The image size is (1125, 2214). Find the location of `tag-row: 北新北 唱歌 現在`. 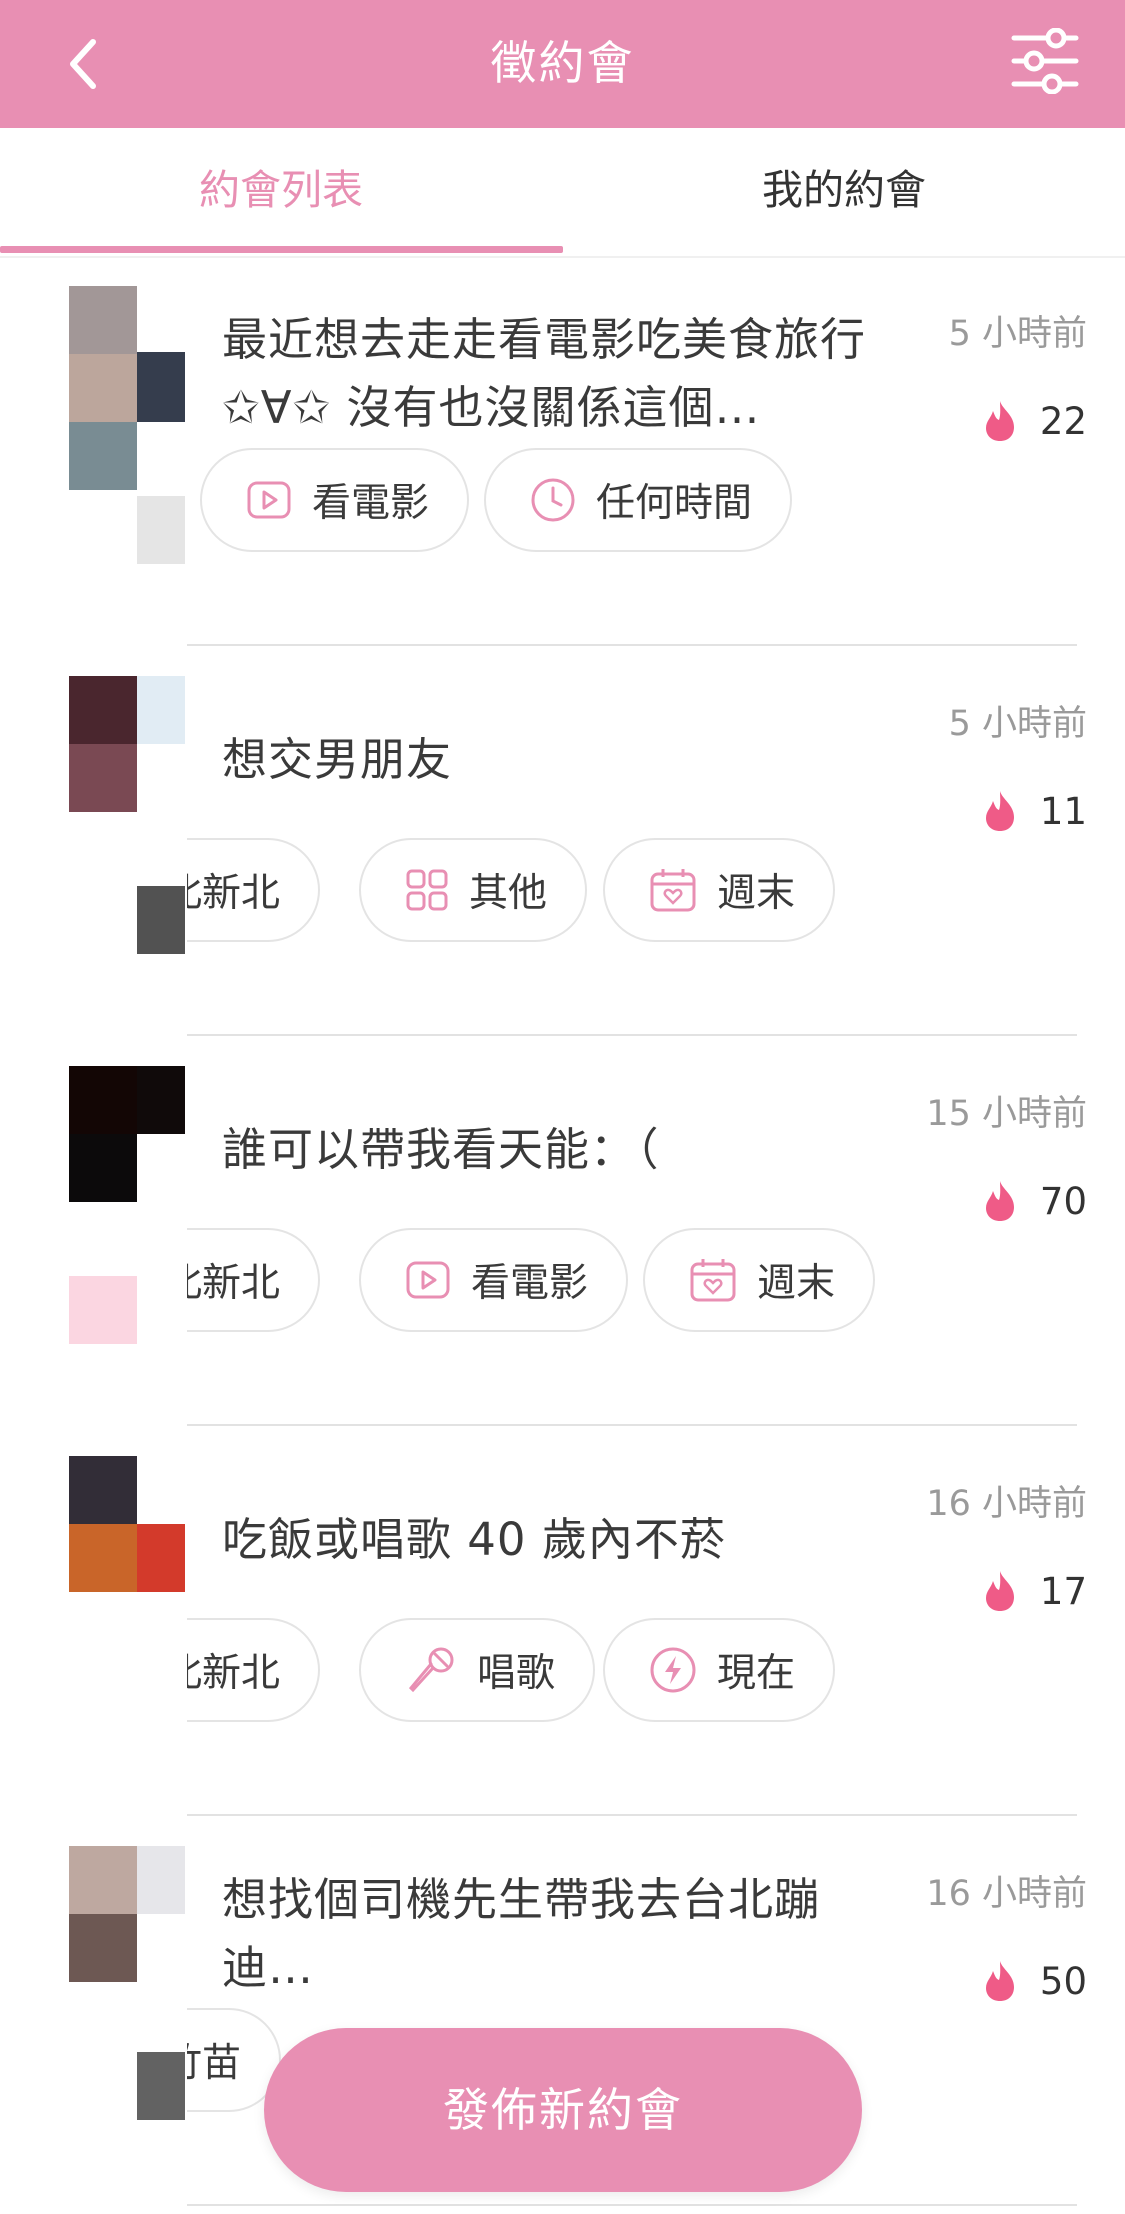

tag-row: 北新北 唱歌 現在 is located at coordinates (637, 1673).